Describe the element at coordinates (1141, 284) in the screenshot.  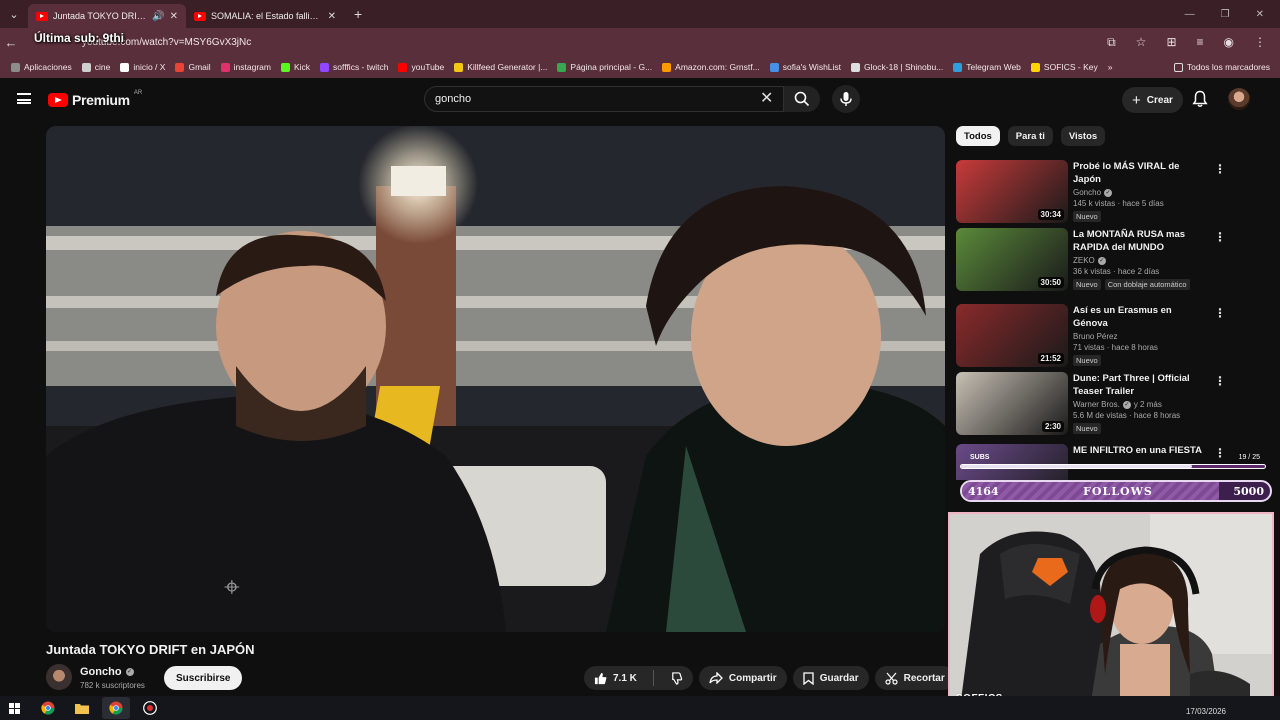
I see `video-badges: Nuevo Con doblaje automático` at that location.